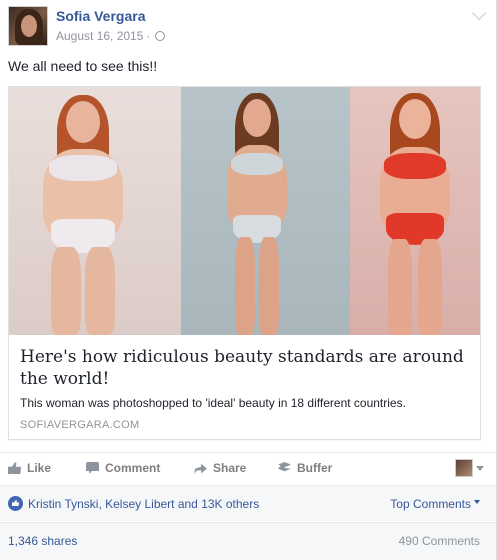 The height and width of the screenshot is (560, 497). What do you see at coordinates (99, 36) in the screenshot?
I see `post-date: August 16, 2015` at bounding box center [99, 36].